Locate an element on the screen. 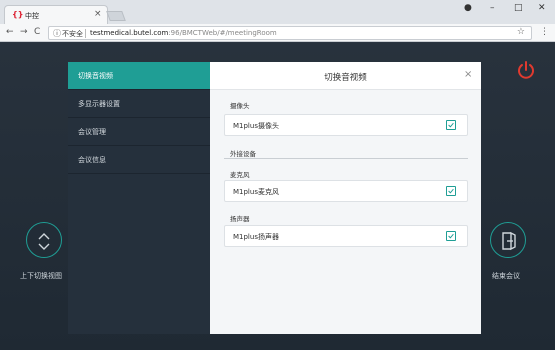 This screenshot has height=350, width=555. camera-select: M1plus摄像头 is located at coordinates (346, 125).